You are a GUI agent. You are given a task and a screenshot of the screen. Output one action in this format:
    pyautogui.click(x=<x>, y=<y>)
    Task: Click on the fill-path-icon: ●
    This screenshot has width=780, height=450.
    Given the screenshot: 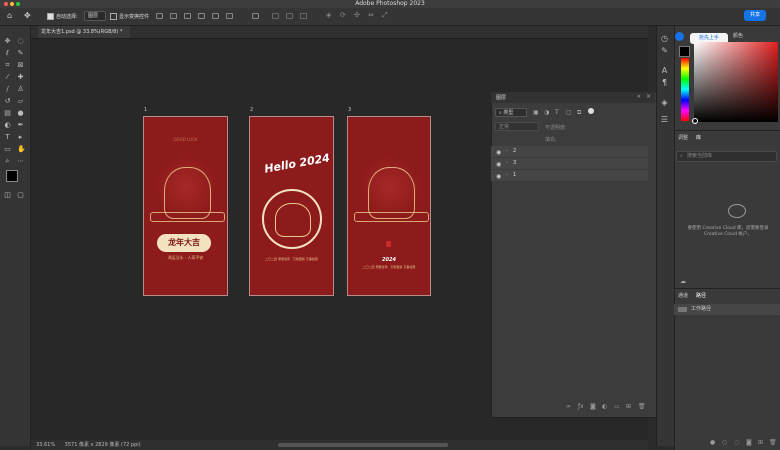 What is the action you would take?
    pyautogui.click(x=712, y=442)
    